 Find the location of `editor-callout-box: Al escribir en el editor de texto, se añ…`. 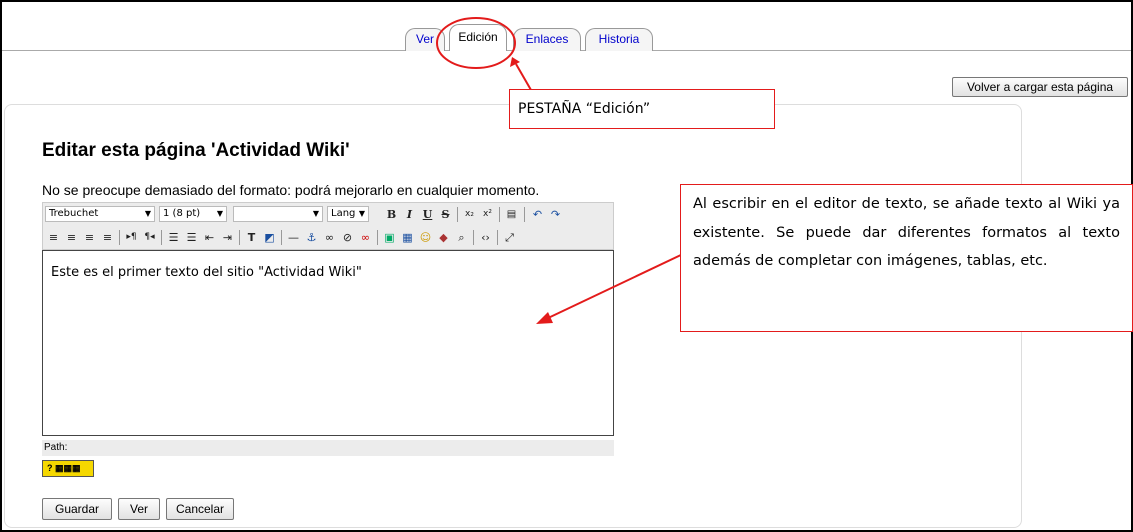

editor-callout-box: Al escribir en el editor de texto, se añ… is located at coordinates (906, 258).